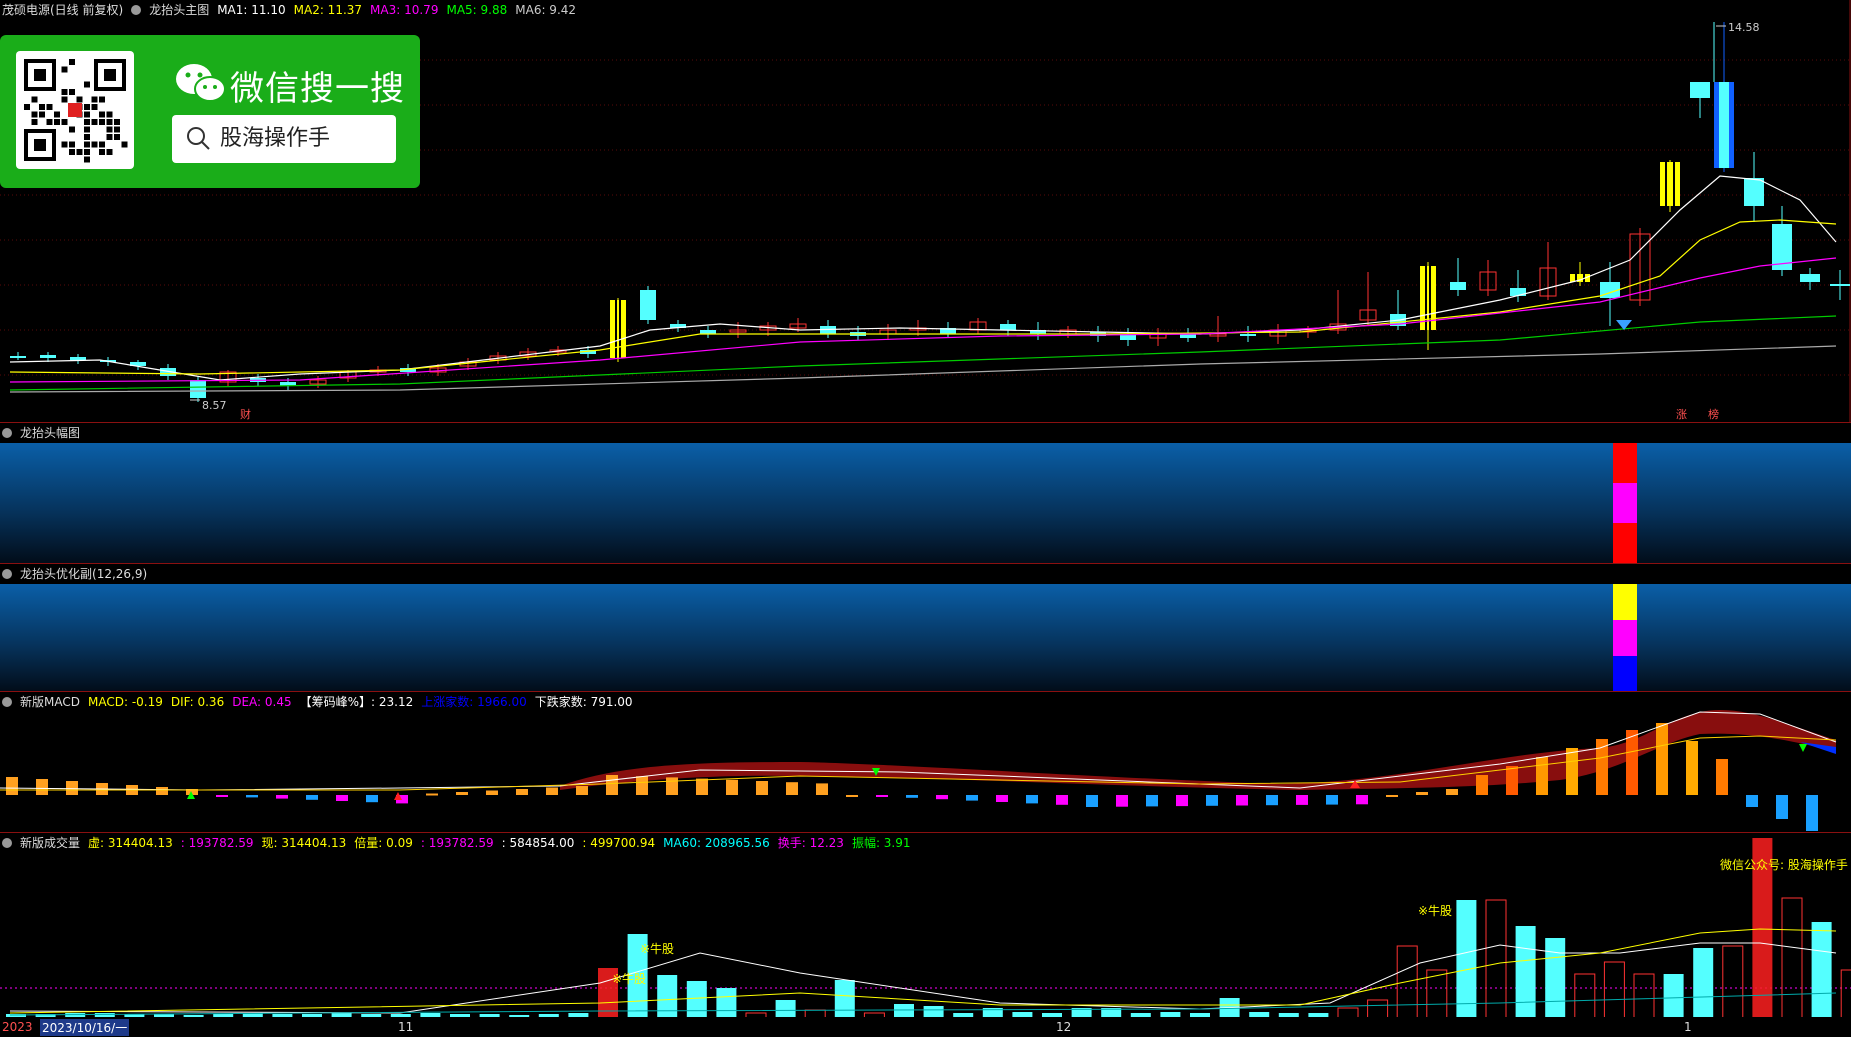 The width and height of the screenshot is (1851, 1037). What do you see at coordinates (925, 1027) in the screenshot?
I see `date-axis: 2023 2023/10/16/一 11 12 1` at bounding box center [925, 1027].